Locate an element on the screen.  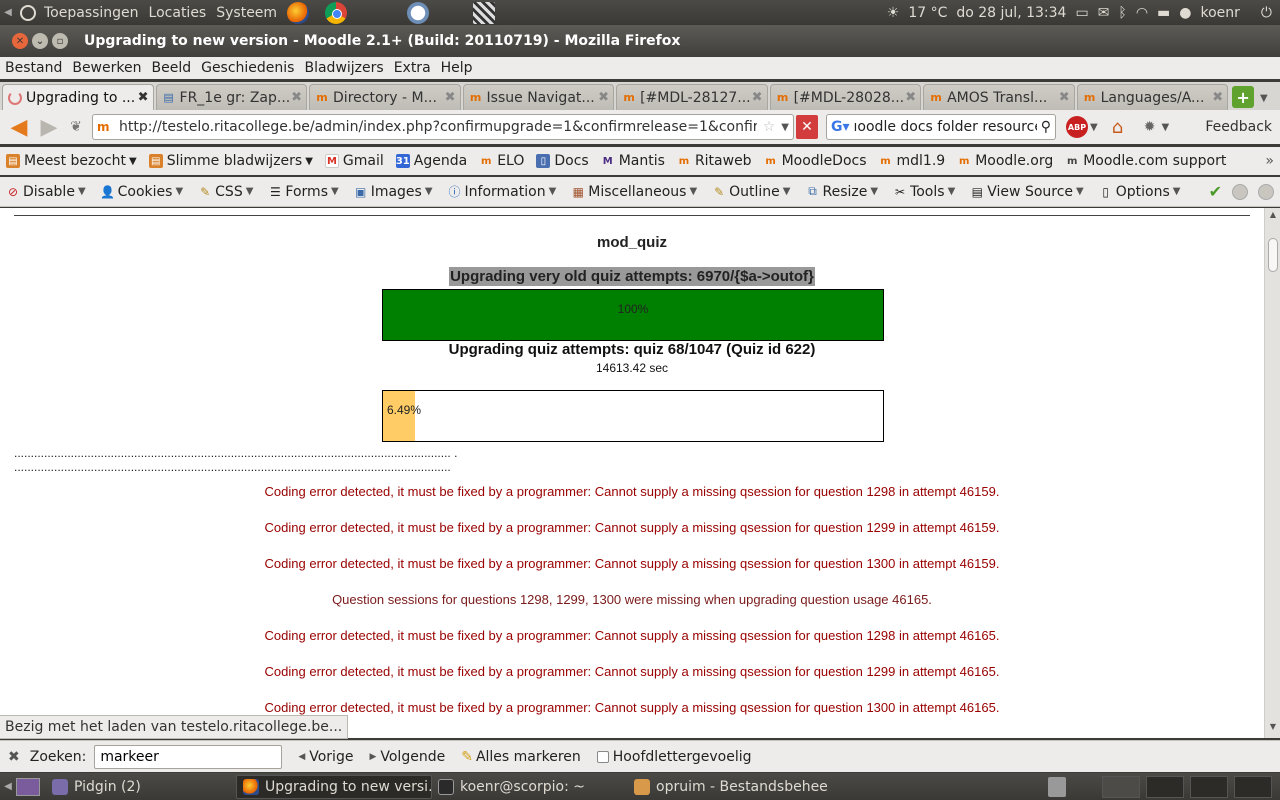
trash-icon is located at coordinates (1057, 786).